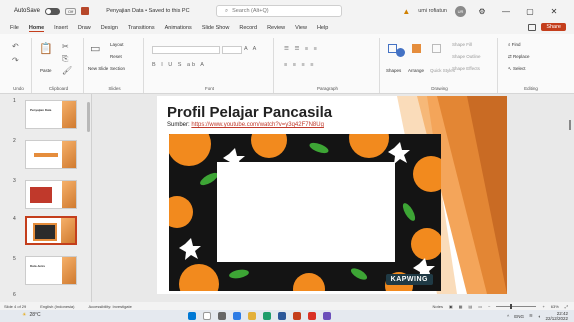  What do you see at coordinates (116, 56) in the screenshot?
I see `reset-button: Reset` at bounding box center [116, 56].